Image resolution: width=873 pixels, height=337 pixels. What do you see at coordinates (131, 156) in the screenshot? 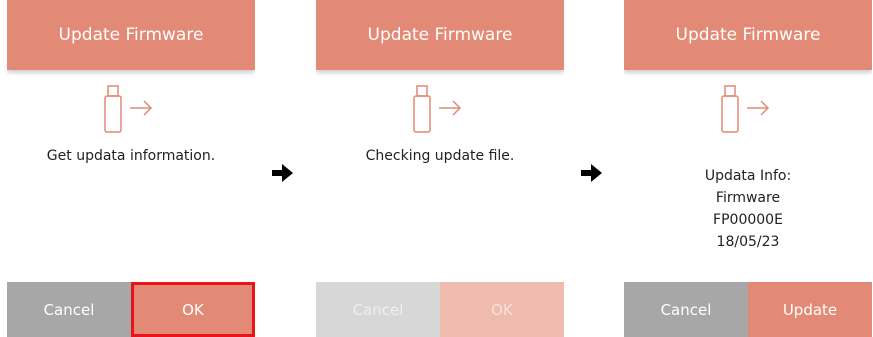
I see `status-message: Get updata information.` at bounding box center [131, 156].